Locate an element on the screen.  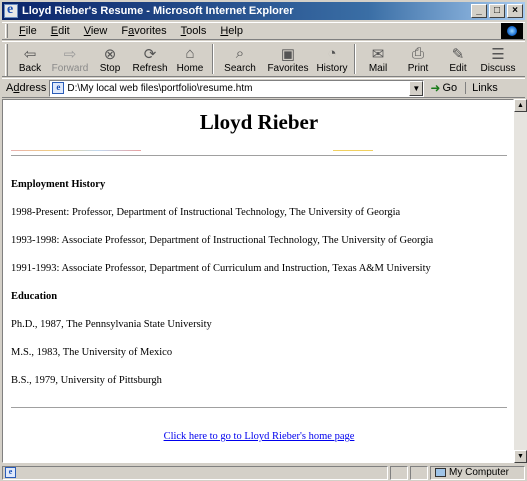
scroll-up-button: ▲ is located at coordinates (520, 105).